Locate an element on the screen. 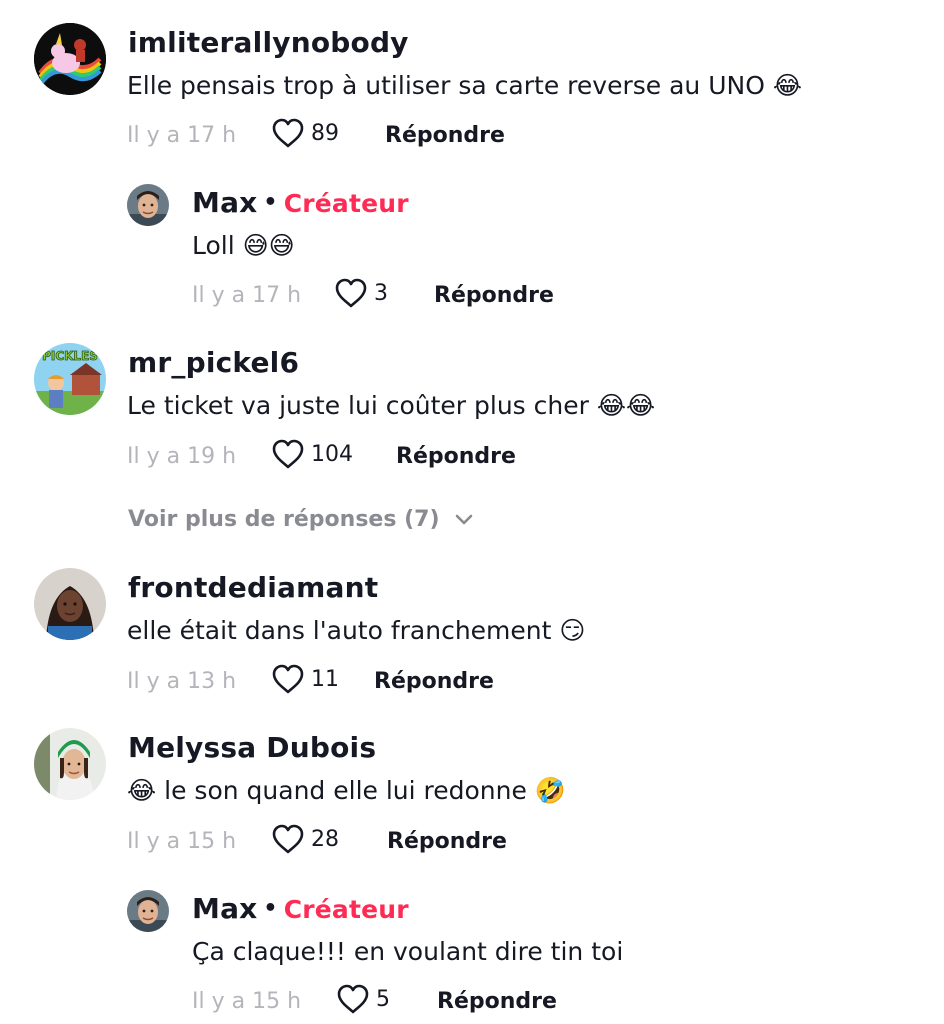  comment-meta: Il y a 13 h 11 Répondre is located at coordinates (377, 683).